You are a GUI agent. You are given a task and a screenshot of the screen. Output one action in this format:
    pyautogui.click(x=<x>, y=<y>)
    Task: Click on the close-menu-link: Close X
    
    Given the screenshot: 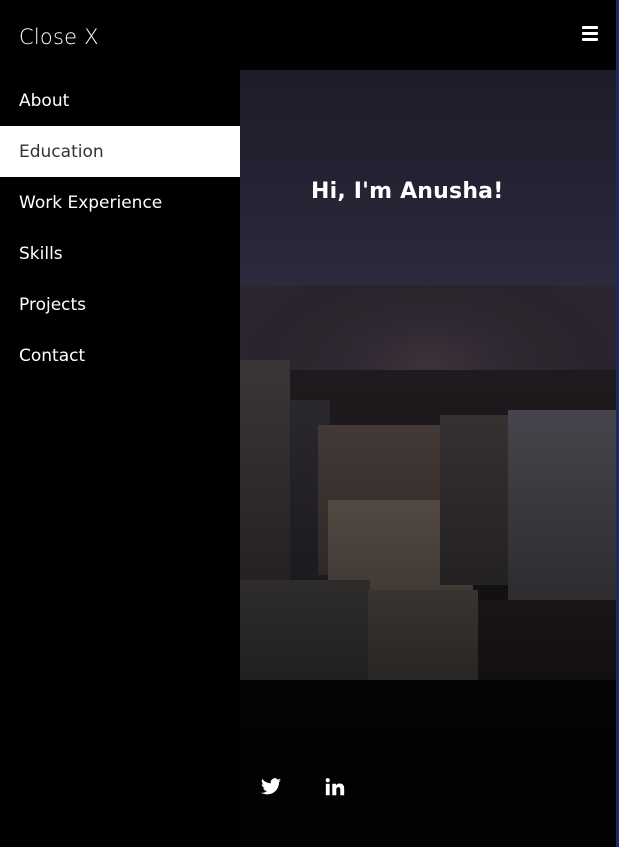 What is the action you would take?
    pyautogui.click(x=59, y=37)
    